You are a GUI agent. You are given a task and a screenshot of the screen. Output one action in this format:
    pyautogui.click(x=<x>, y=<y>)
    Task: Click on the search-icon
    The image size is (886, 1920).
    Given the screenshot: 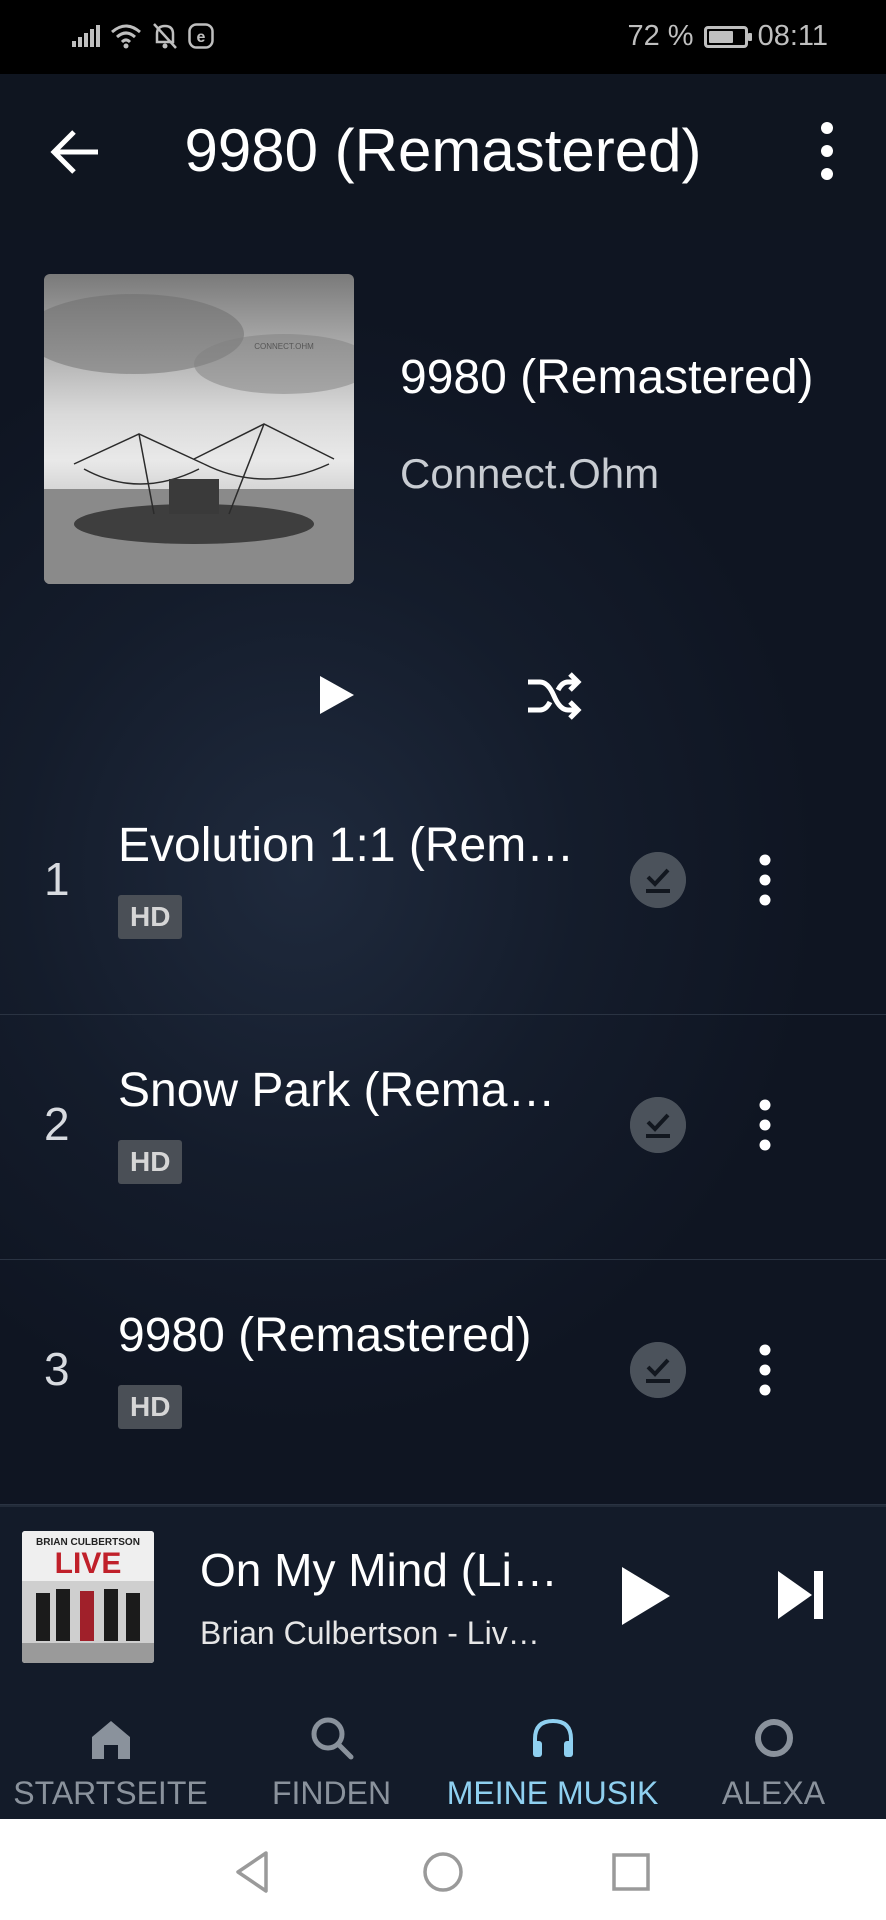 What is the action you would take?
    pyautogui.click(x=332, y=1738)
    